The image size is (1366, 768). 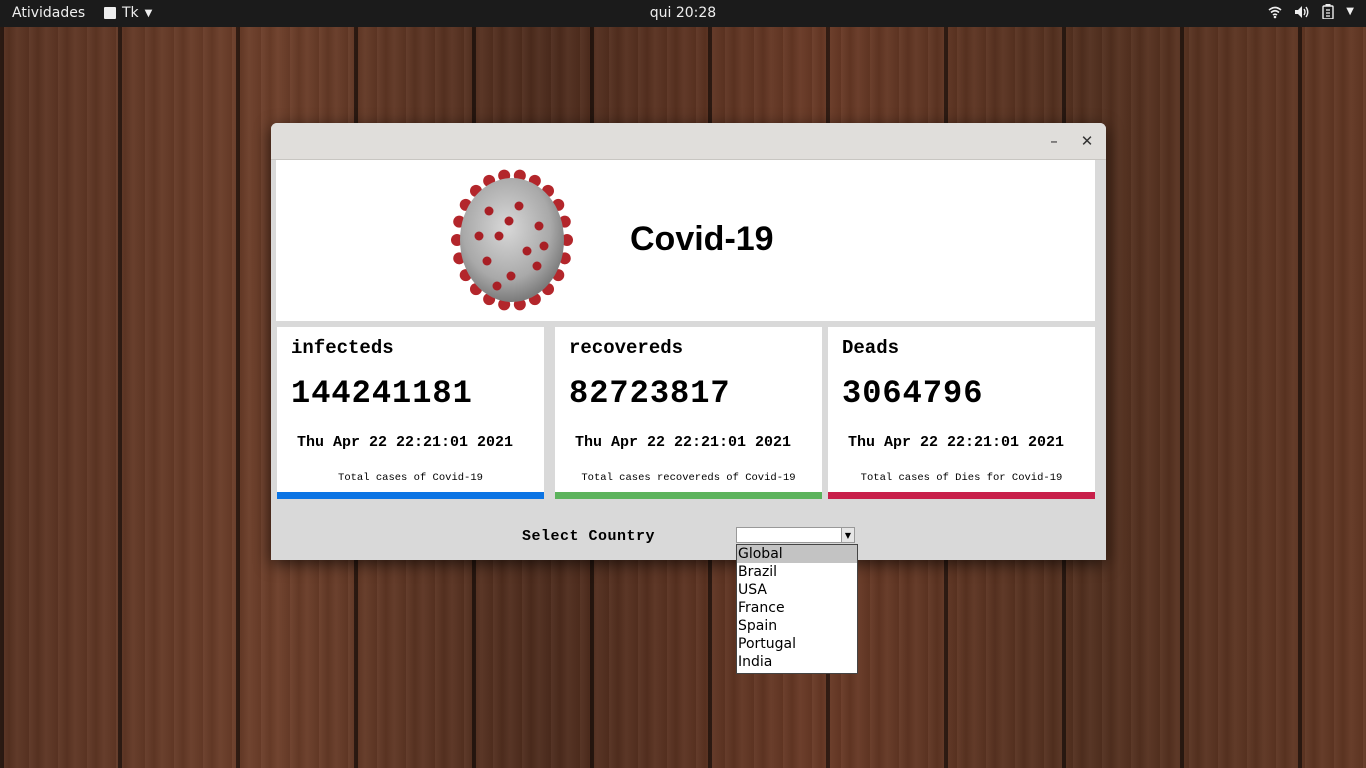 I want to click on system-tray: ▼, so click(x=1311, y=11).